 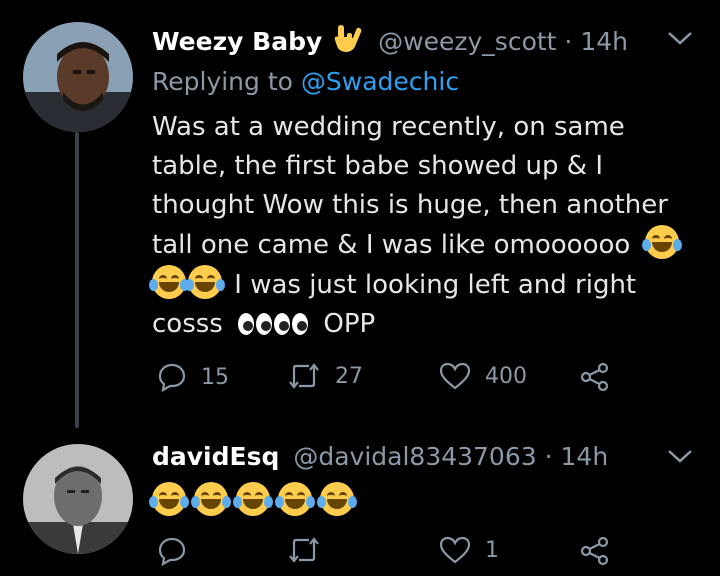 What do you see at coordinates (435, 285) in the screenshot?
I see `tweet-line: I was just looking left and right` at bounding box center [435, 285].